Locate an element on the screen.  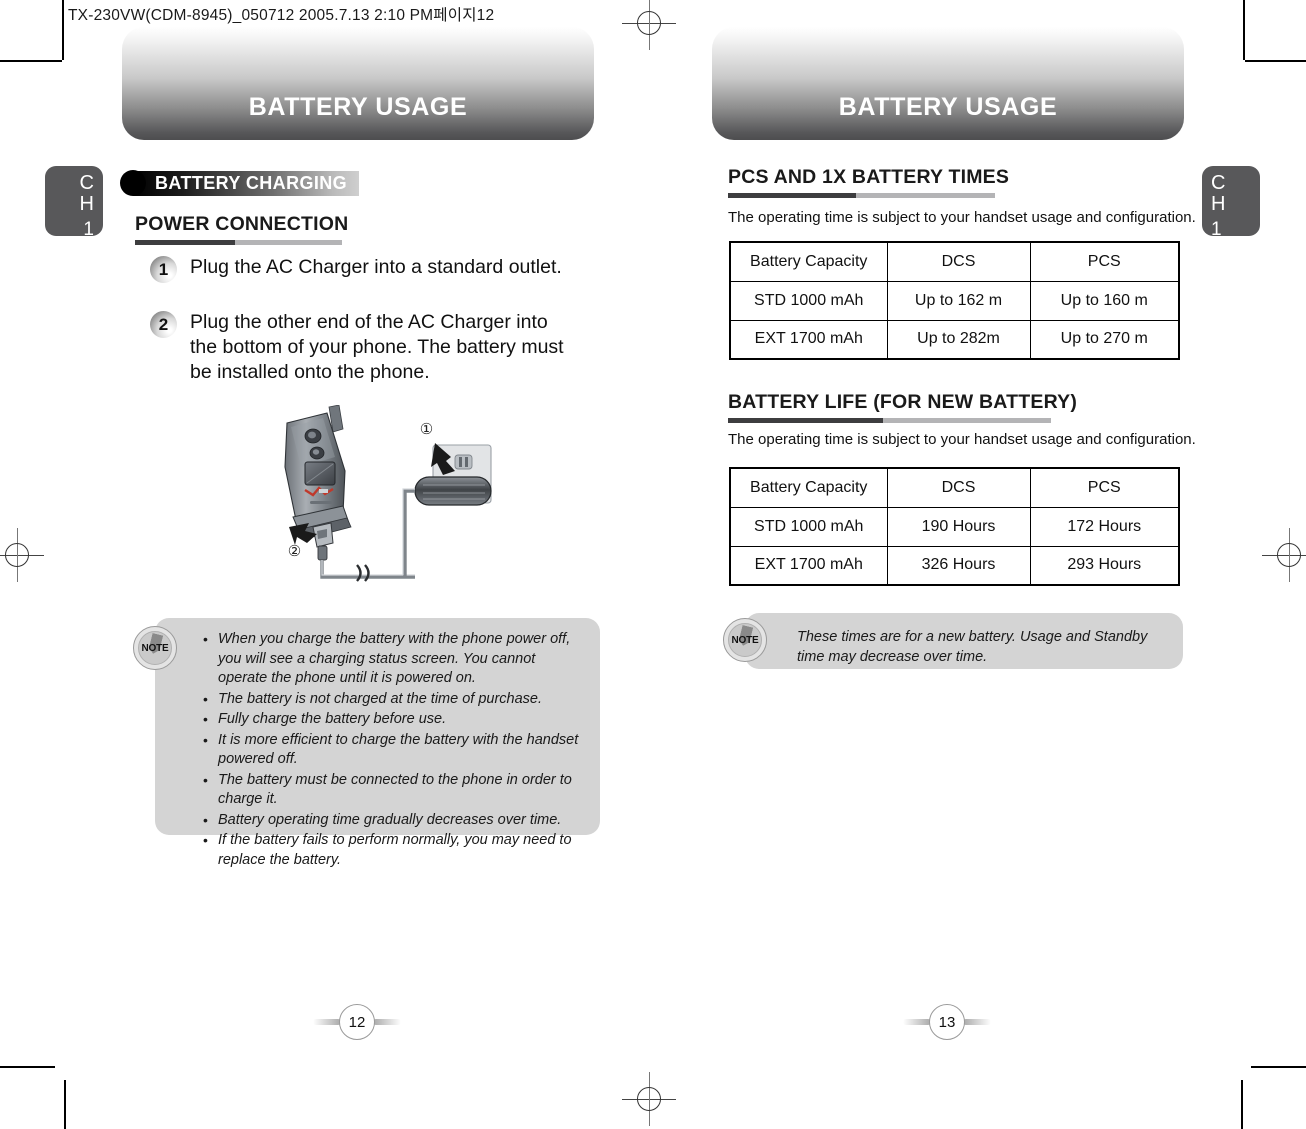
step-number-badge: 2 is located at coordinates (163, 324).